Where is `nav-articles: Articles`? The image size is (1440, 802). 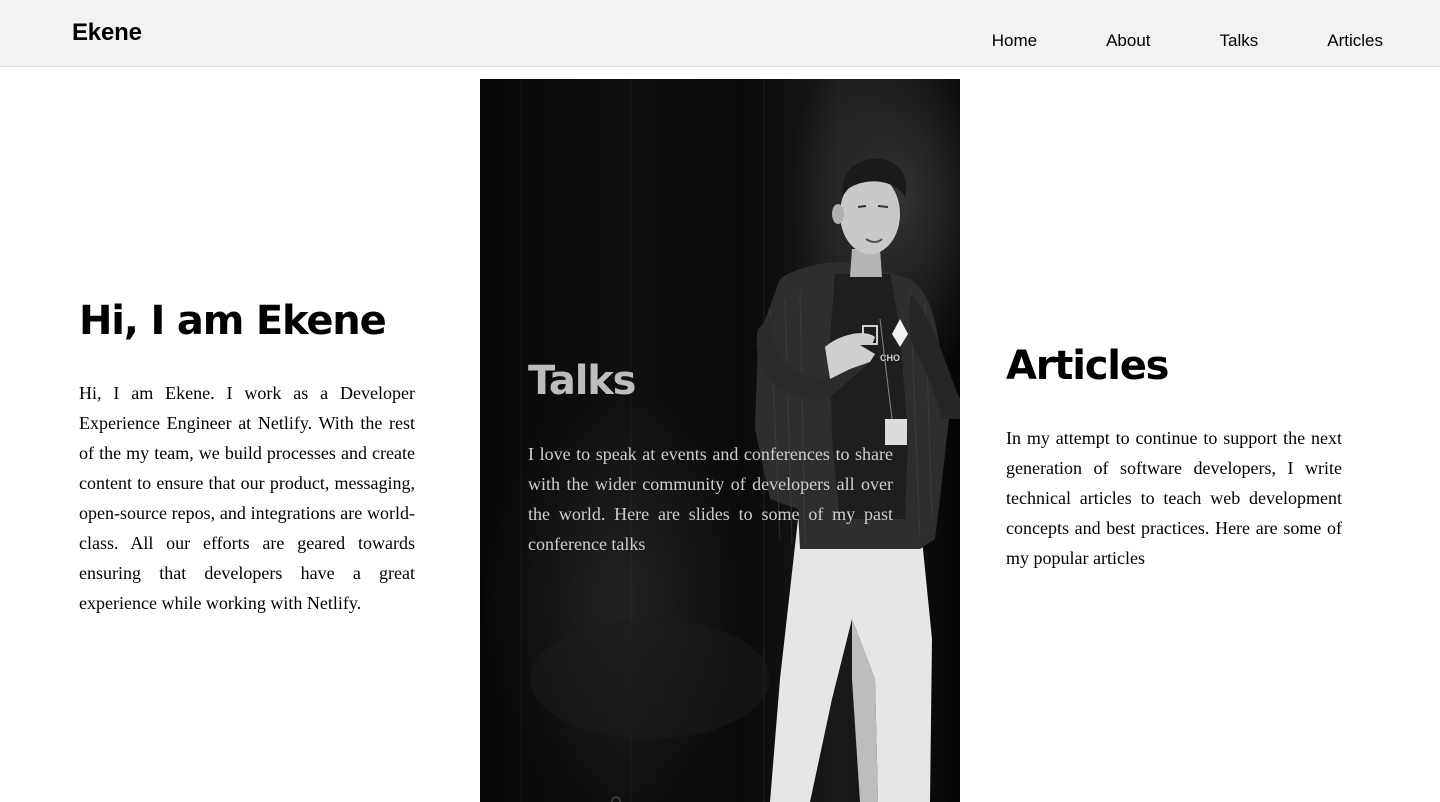 nav-articles: Articles is located at coordinates (1355, 41).